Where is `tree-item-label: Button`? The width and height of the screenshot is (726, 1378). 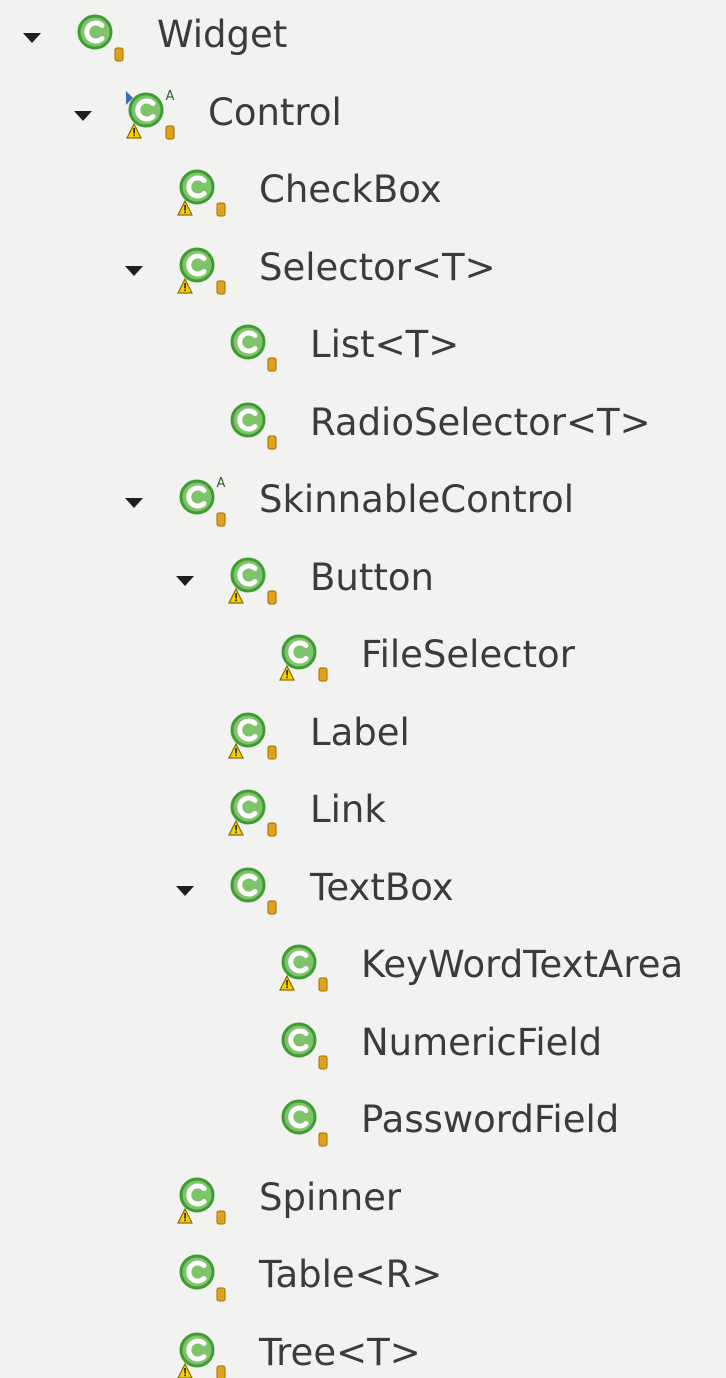
tree-item-label: Button is located at coordinates (372, 577).